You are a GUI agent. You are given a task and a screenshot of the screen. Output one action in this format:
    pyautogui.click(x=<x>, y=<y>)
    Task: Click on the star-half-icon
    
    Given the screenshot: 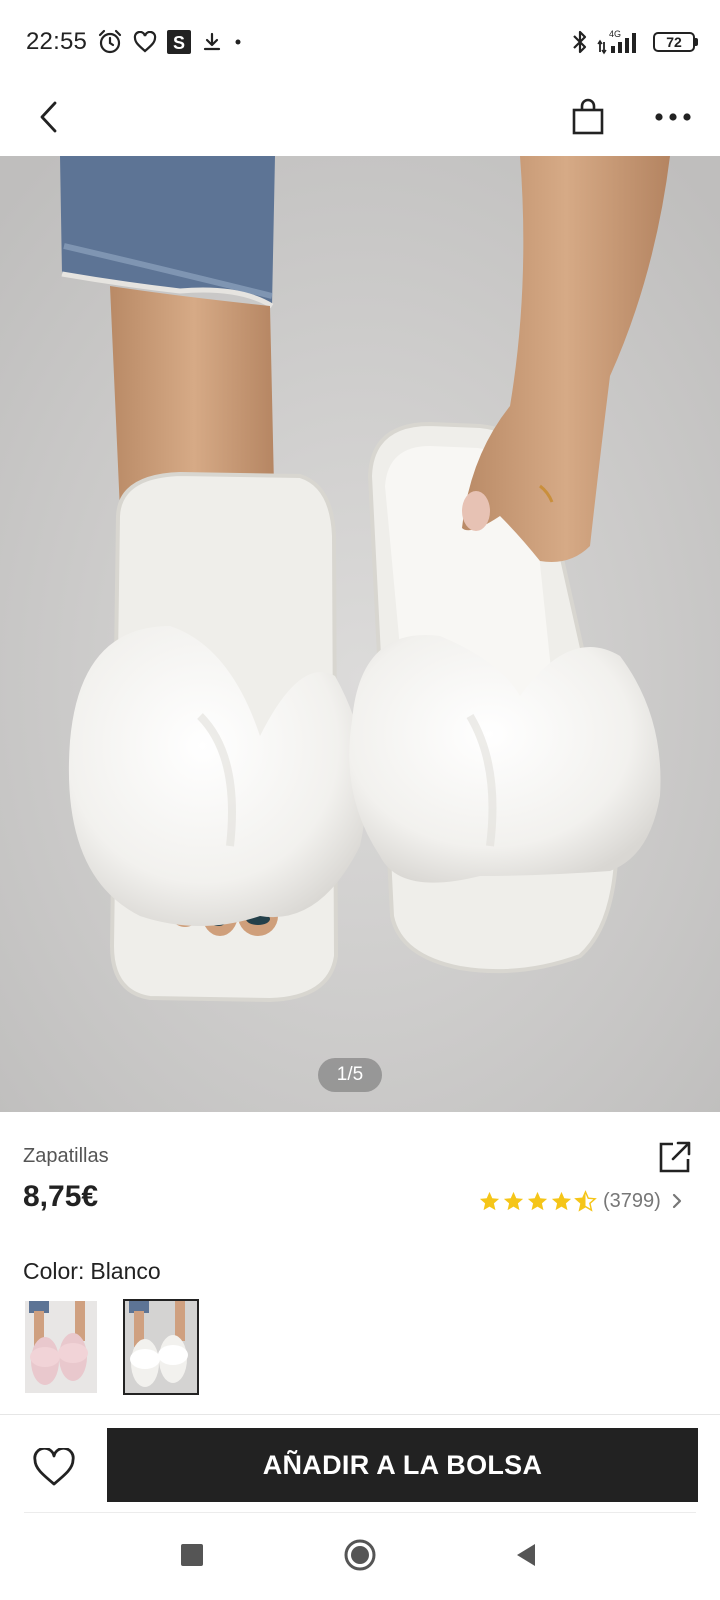 What is the action you would take?
    pyautogui.click(x=585, y=1200)
    